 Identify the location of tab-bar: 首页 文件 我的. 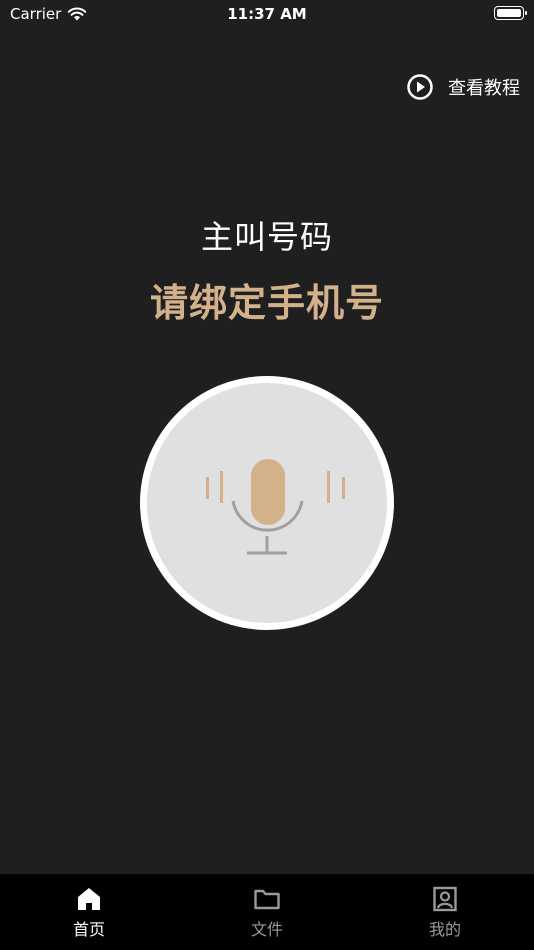
(267, 912).